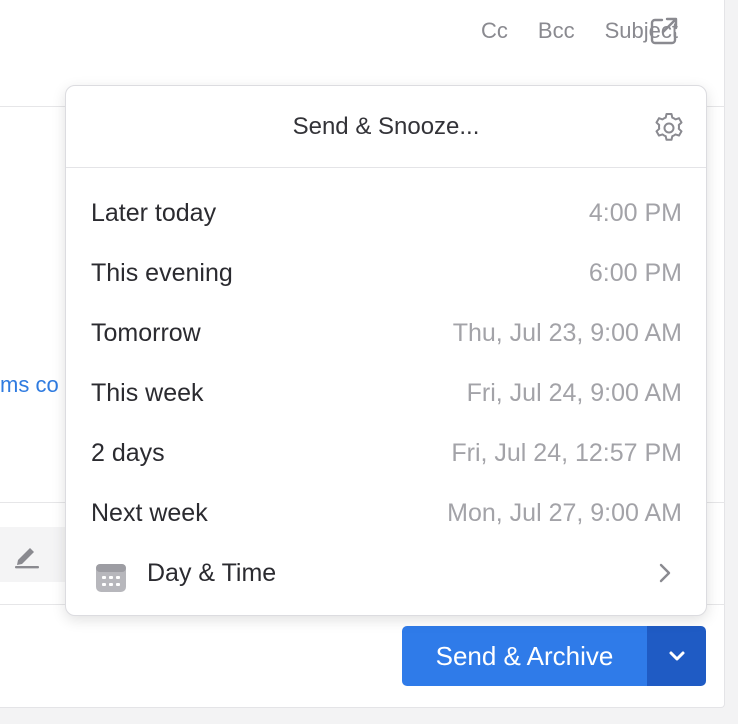 The height and width of the screenshot is (724, 738). Describe the element at coordinates (154, 212) in the screenshot. I see `option-label: Later today` at that location.